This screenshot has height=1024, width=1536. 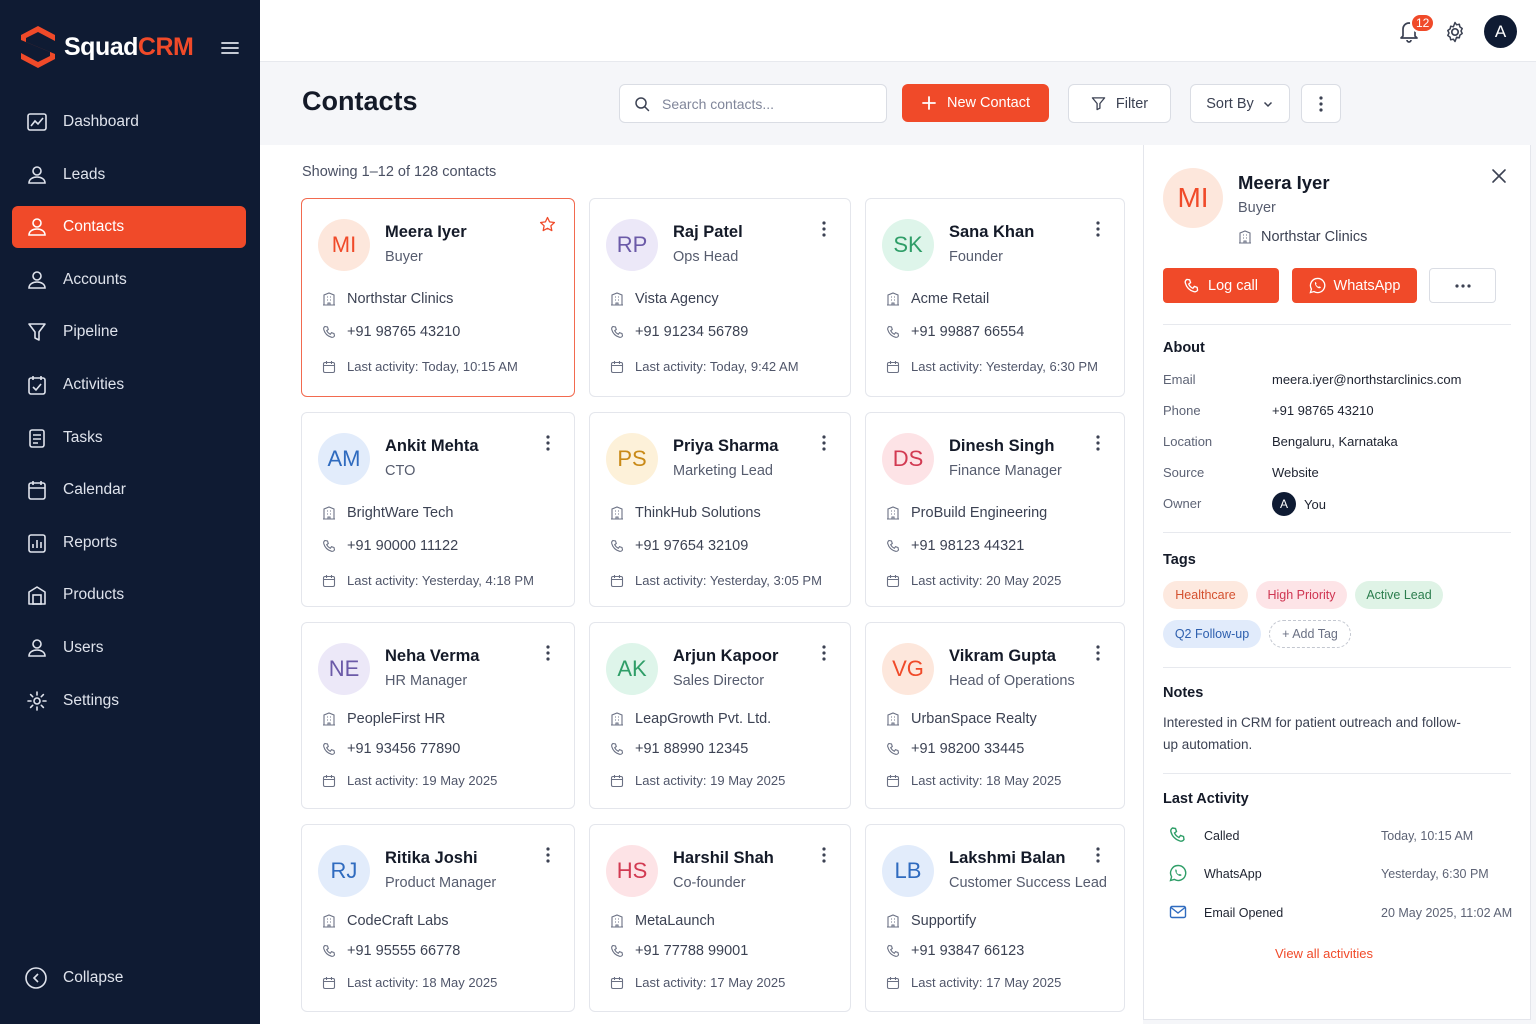 What do you see at coordinates (129, 543) in the screenshot?
I see `sidebar-item-reports: Reports` at bounding box center [129, 543].